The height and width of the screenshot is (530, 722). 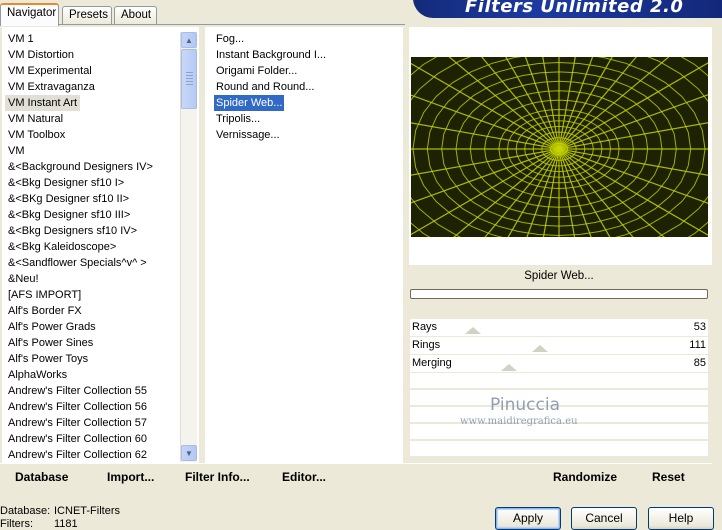 I want to click on param-value: 53, so click(x=699, y=327).